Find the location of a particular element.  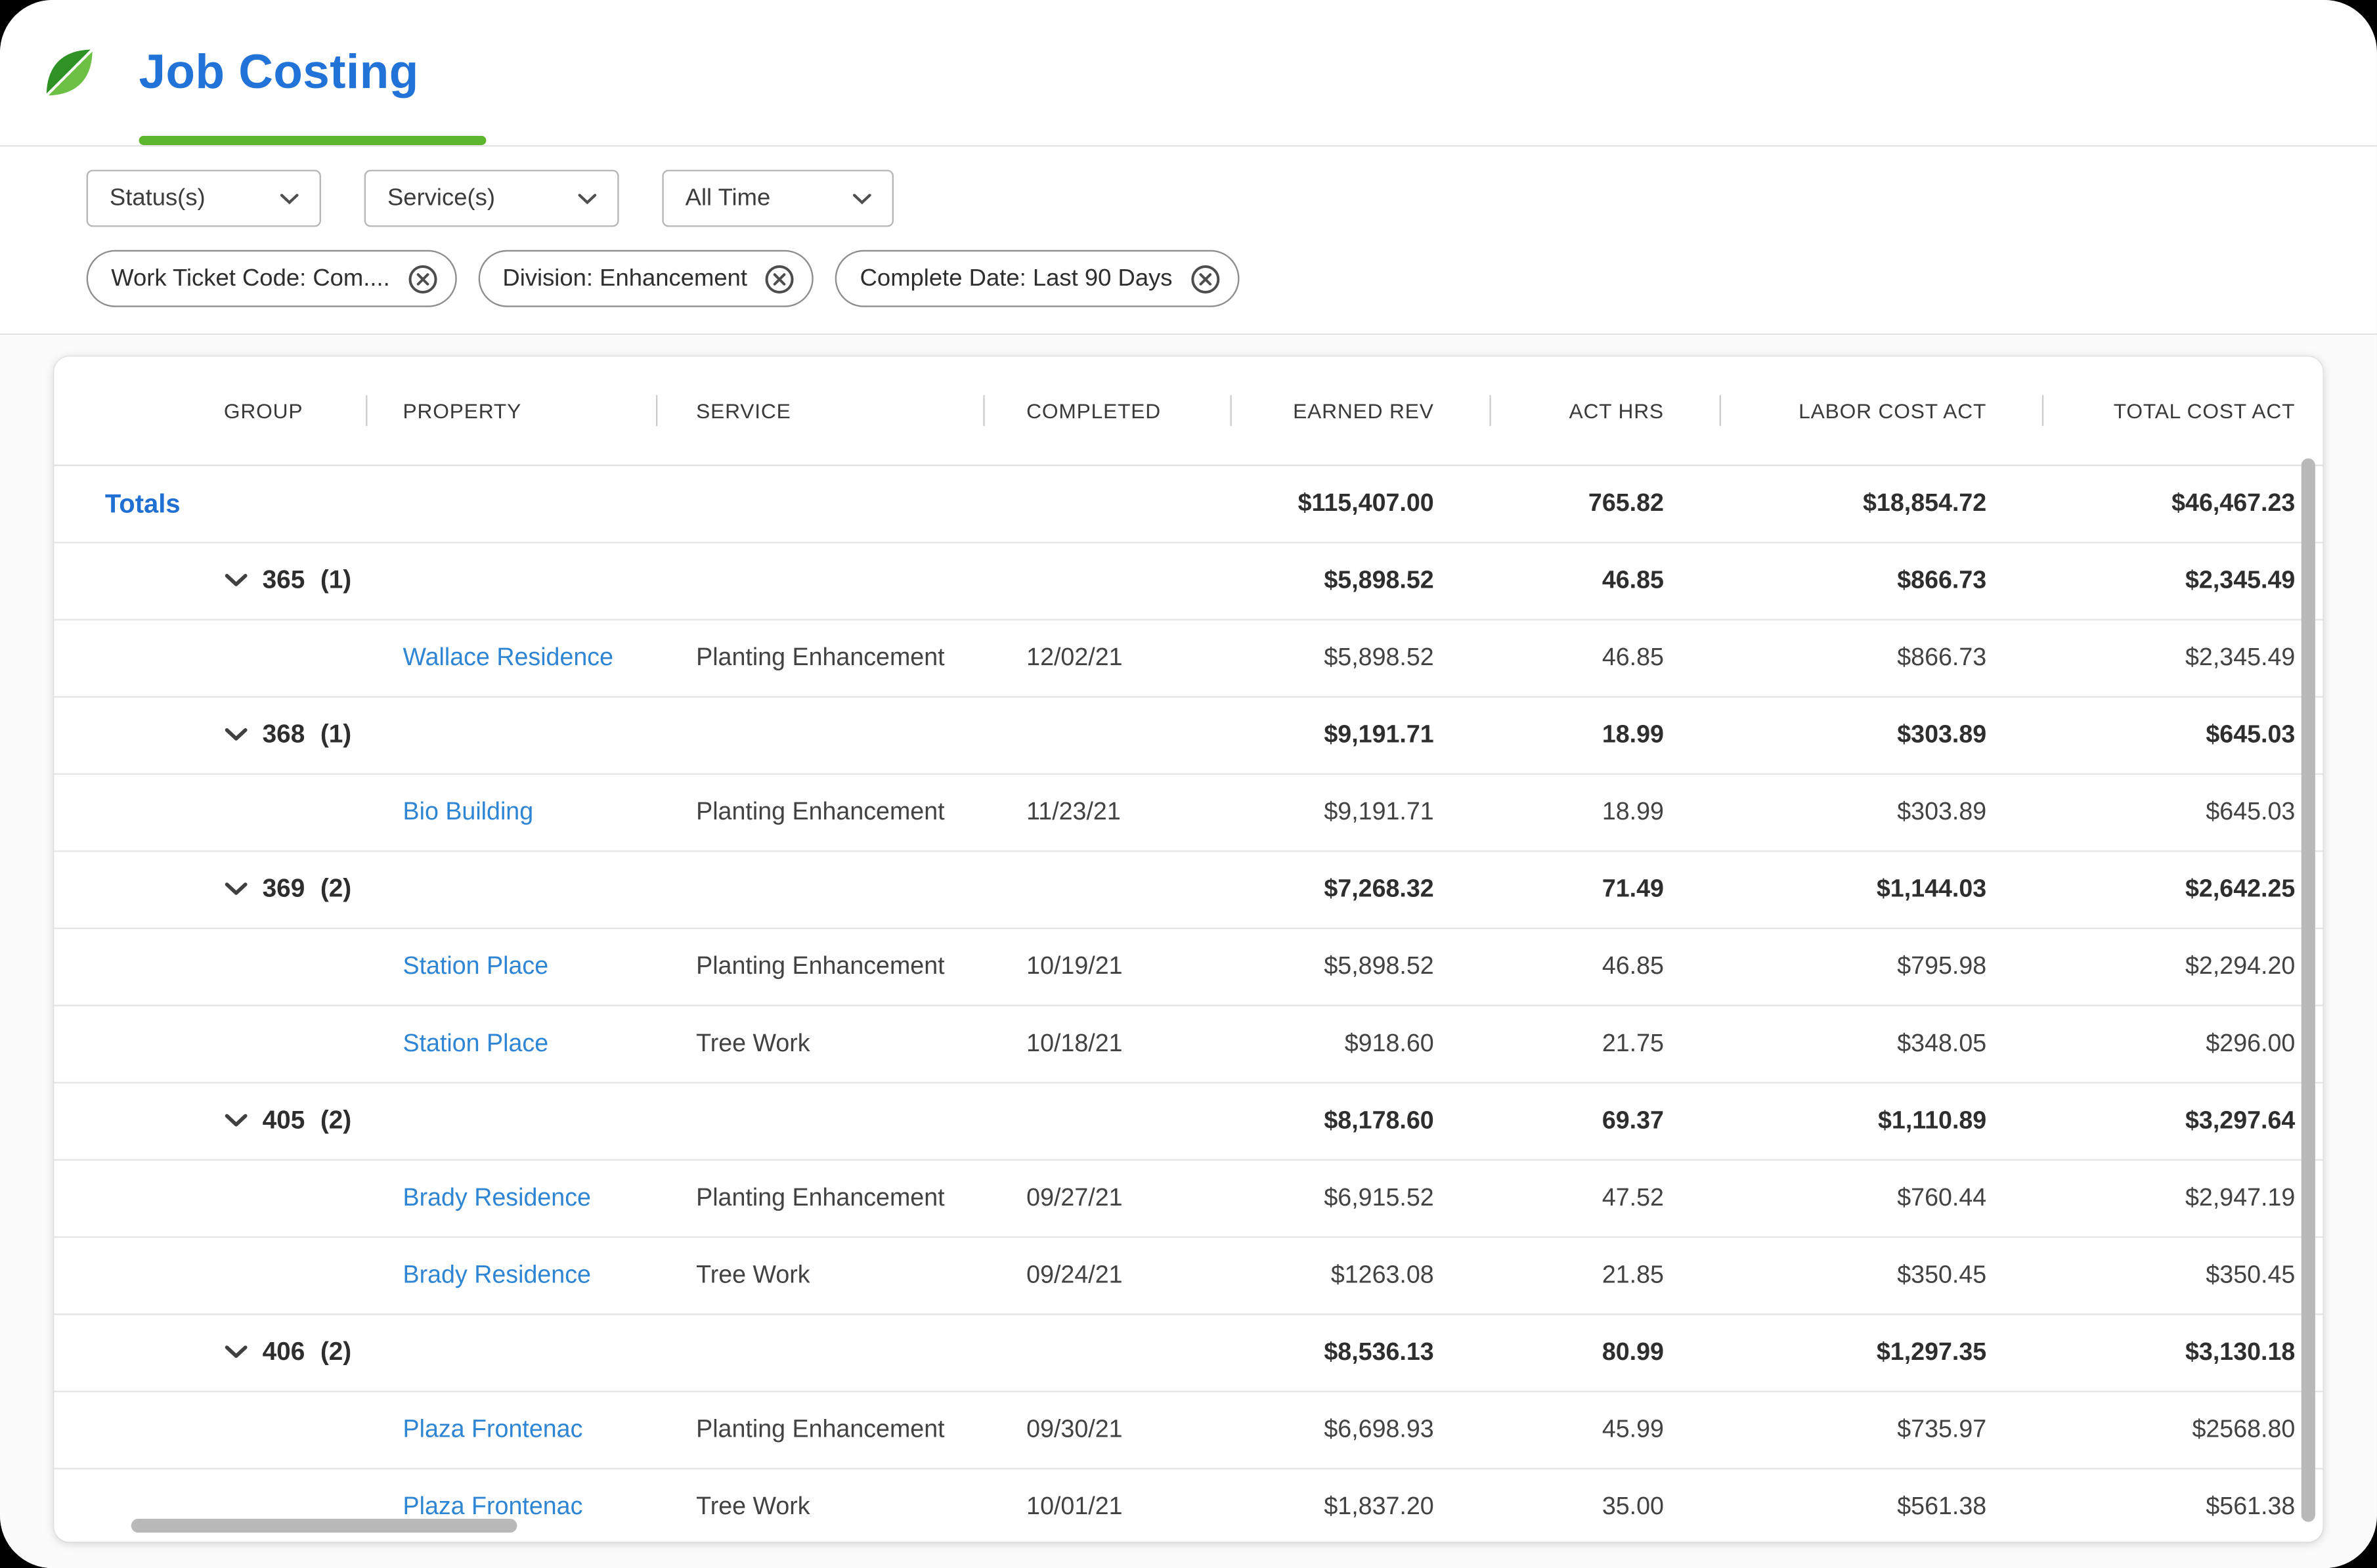

earned-rev-cell: $1263.08 is located at coordinates (1382, 1275).